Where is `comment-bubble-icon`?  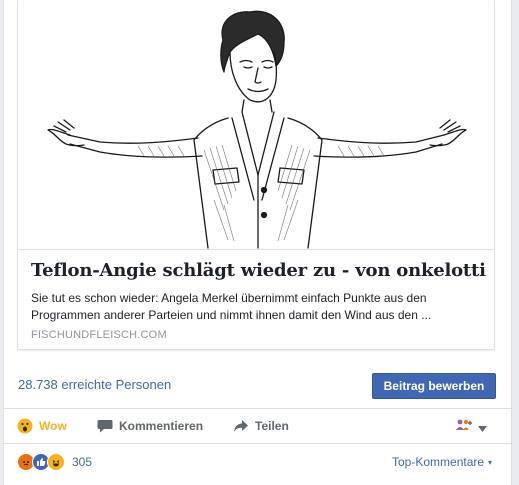 comment-bubble-icon is located at coordinates (105, 426).